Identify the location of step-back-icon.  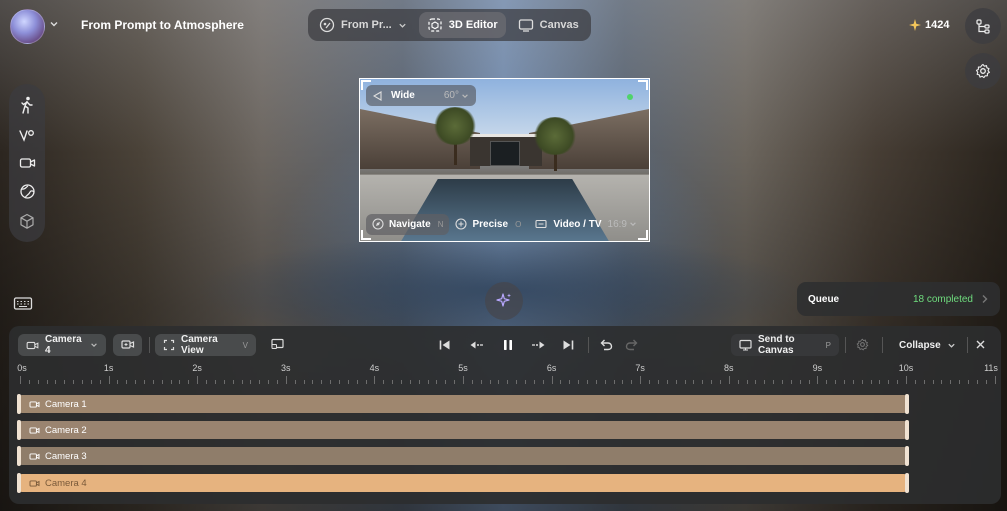
(476, 345).